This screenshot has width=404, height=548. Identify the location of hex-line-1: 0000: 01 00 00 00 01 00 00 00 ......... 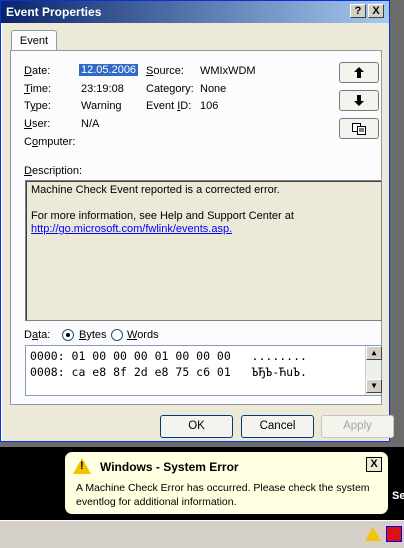
(168, 356).